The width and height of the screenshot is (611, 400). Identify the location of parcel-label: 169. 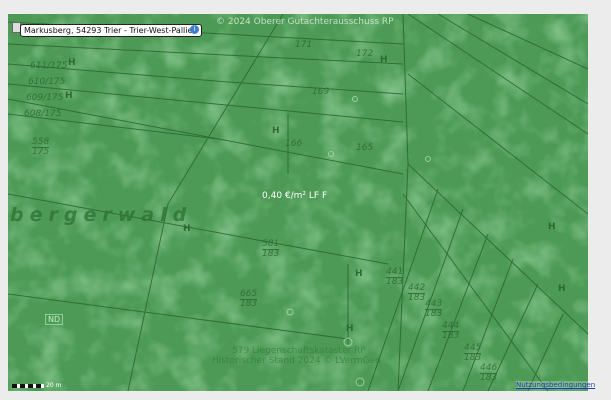
(321, 92).